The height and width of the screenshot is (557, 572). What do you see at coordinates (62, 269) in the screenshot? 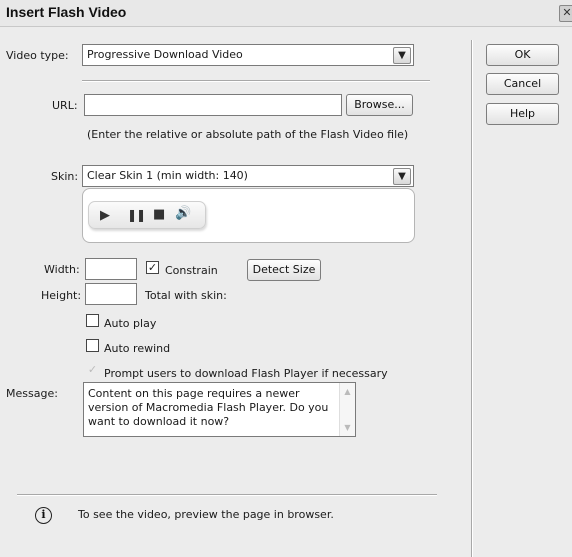
I see `width-label: Width:` at bounding box center [62, 269].